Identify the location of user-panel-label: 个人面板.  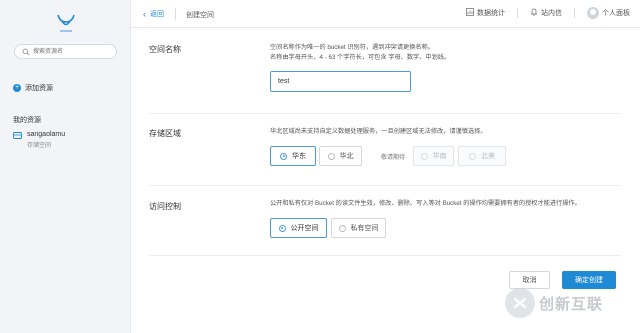
(616, 13).